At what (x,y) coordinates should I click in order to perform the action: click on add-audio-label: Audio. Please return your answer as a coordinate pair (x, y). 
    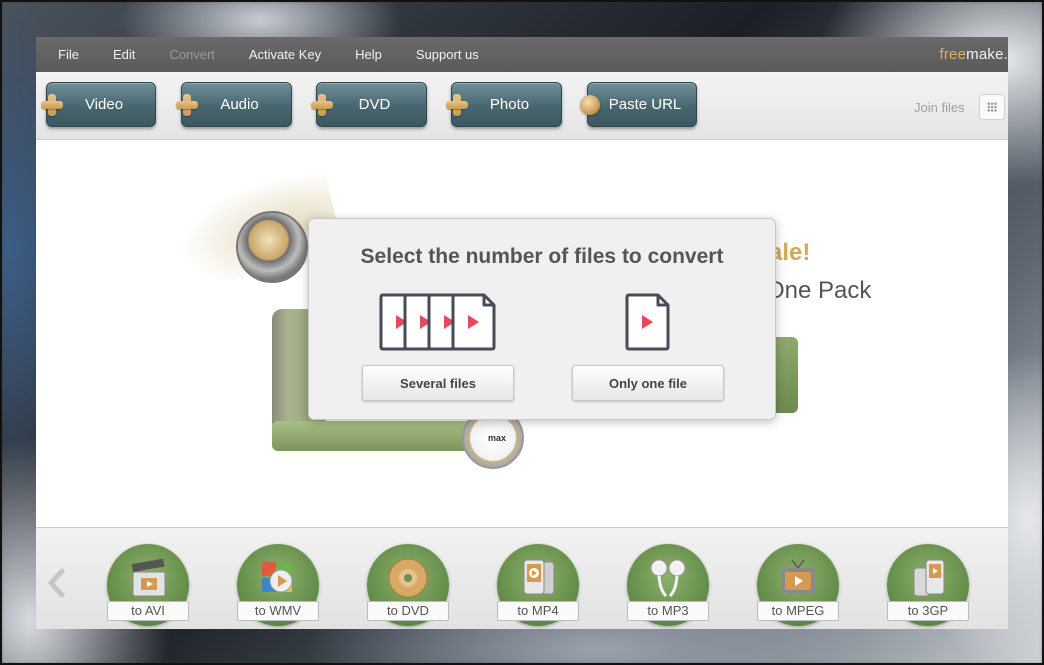
    Looking at the image, I should click on (239, 104).